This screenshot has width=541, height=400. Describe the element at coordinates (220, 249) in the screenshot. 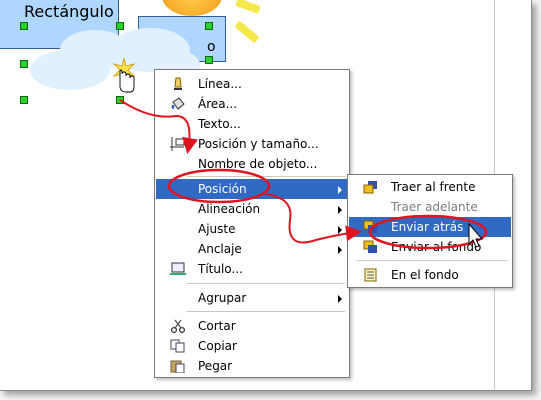

I see `menu-item-label: Anclaje` at that location.